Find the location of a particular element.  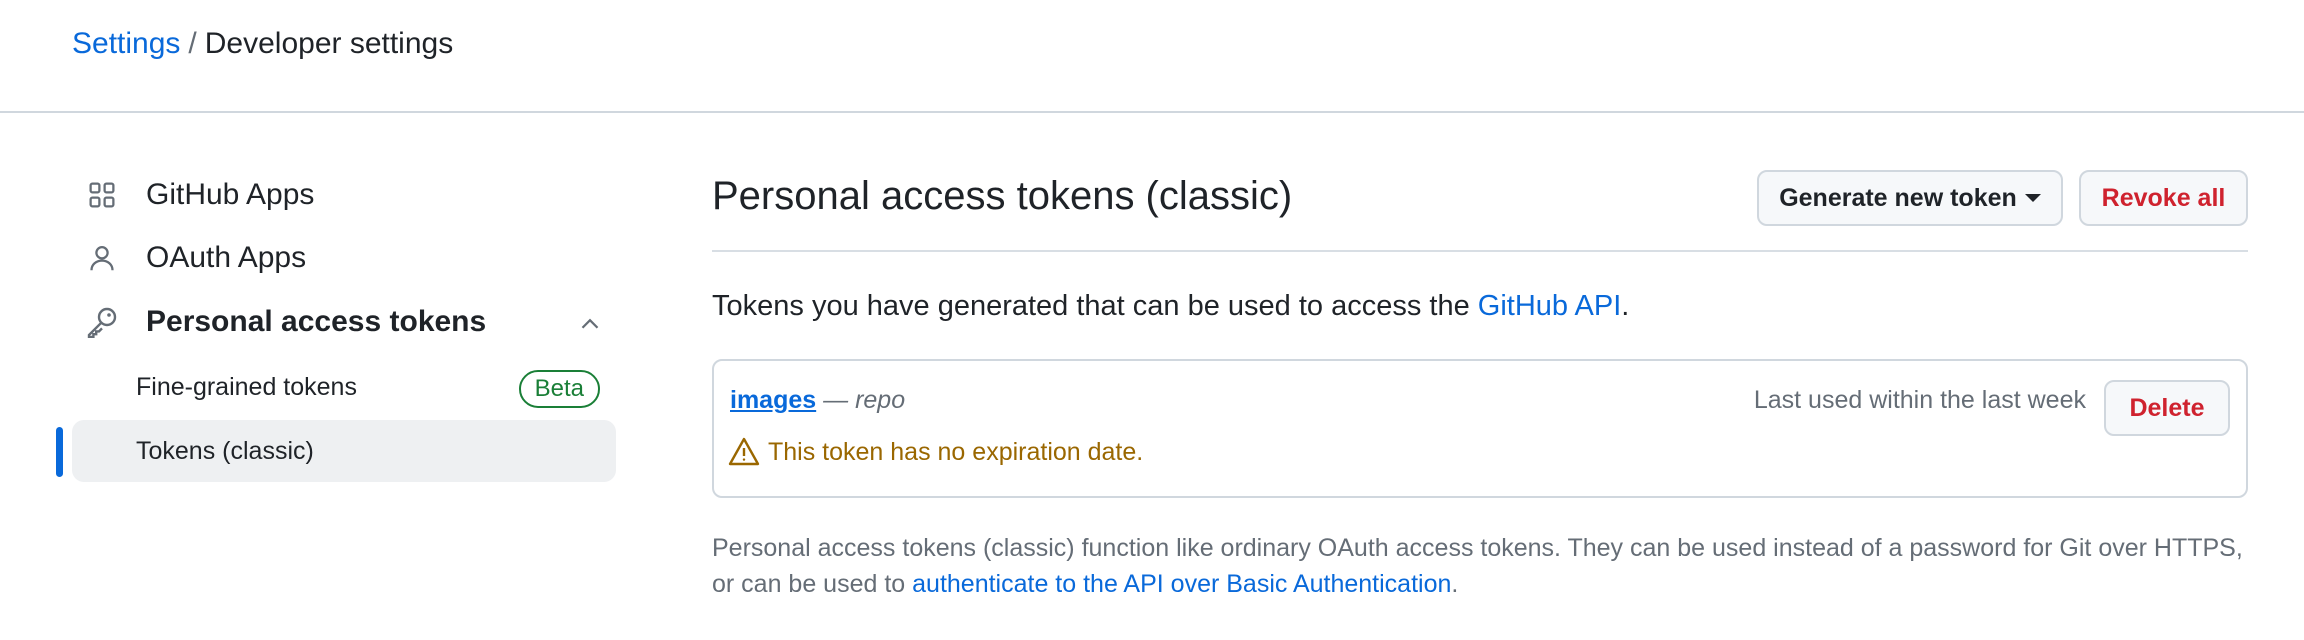

breadcrumb-settings-link: Settings is located at coordinates (126, 43).